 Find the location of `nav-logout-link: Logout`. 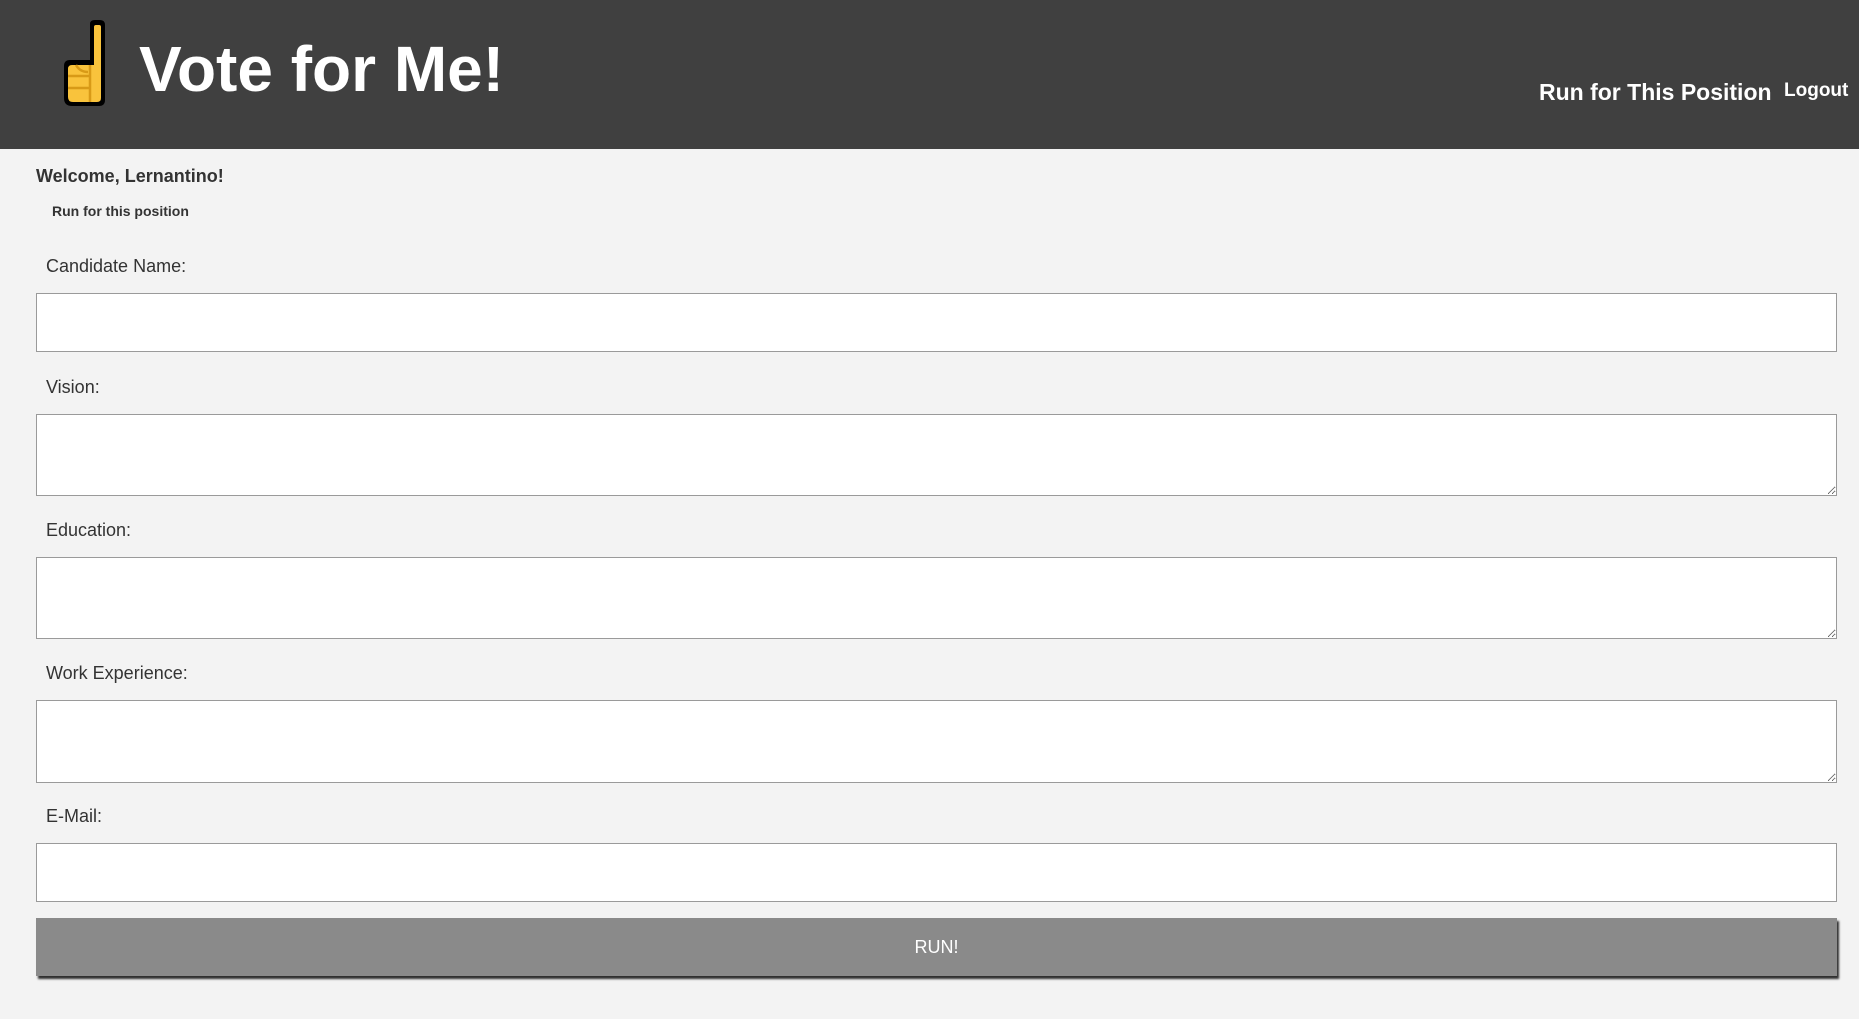

nav-logout-link: Logout is located at coordinates (1816, 91).